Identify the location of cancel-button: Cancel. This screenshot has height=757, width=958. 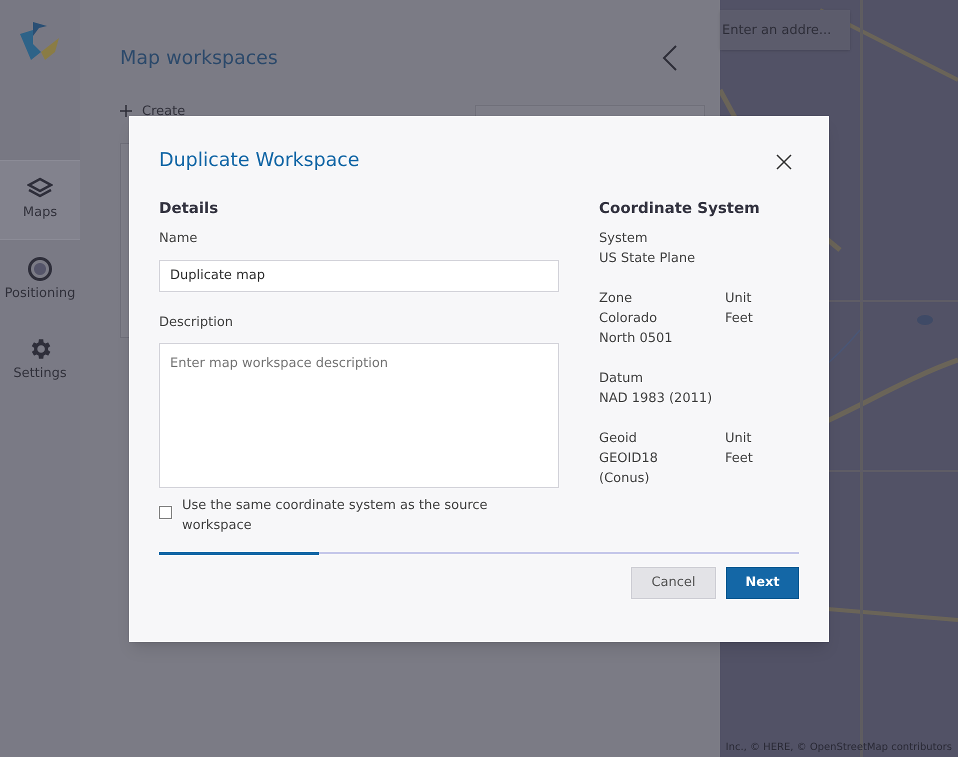
(673, 583).